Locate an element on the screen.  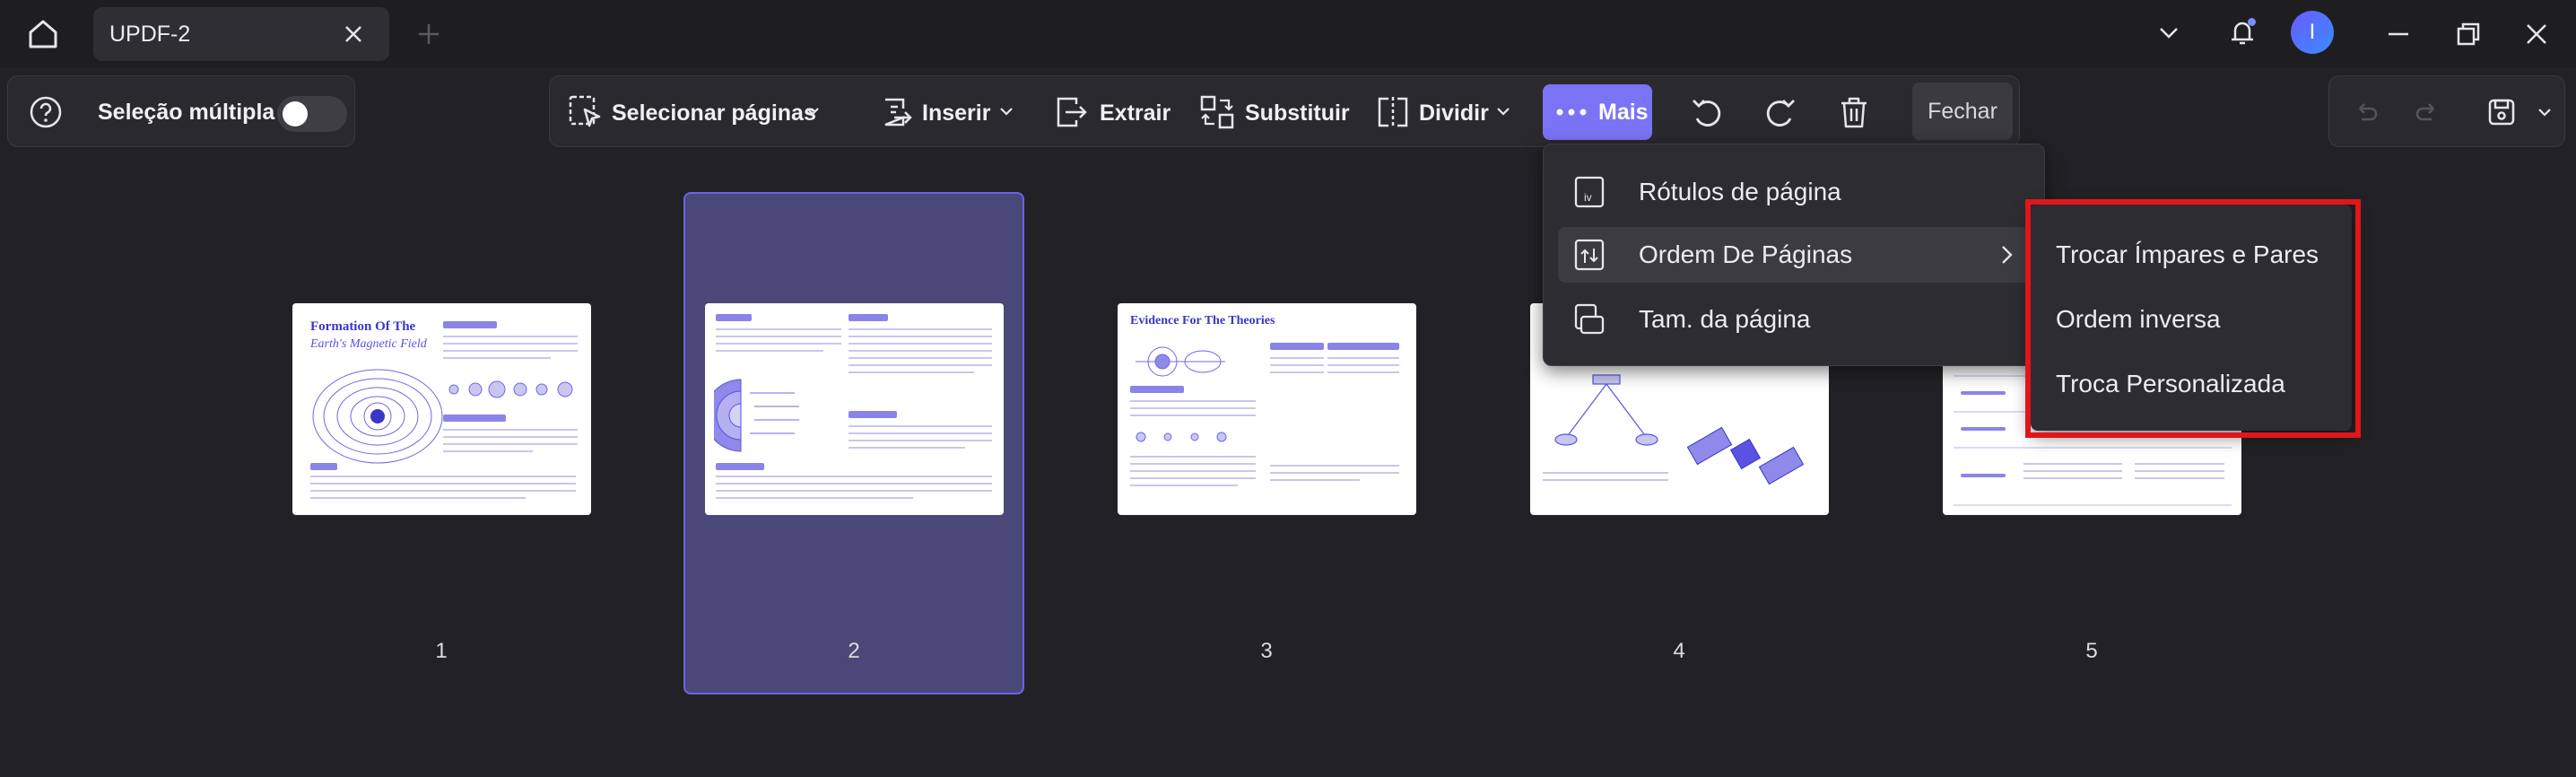
minimize-icon is located at coordinates (2398, 34).